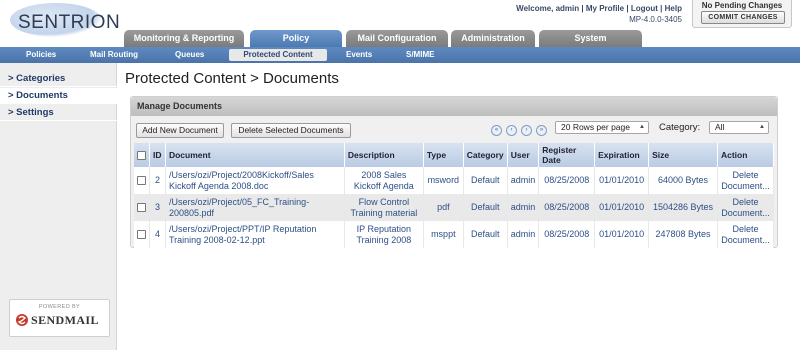 The image size is (800, 350). What do you see at coordinates (420, 55) in the screenshot?
I see `subnav-smime: S/MIME` at bounding box center [420, 55].